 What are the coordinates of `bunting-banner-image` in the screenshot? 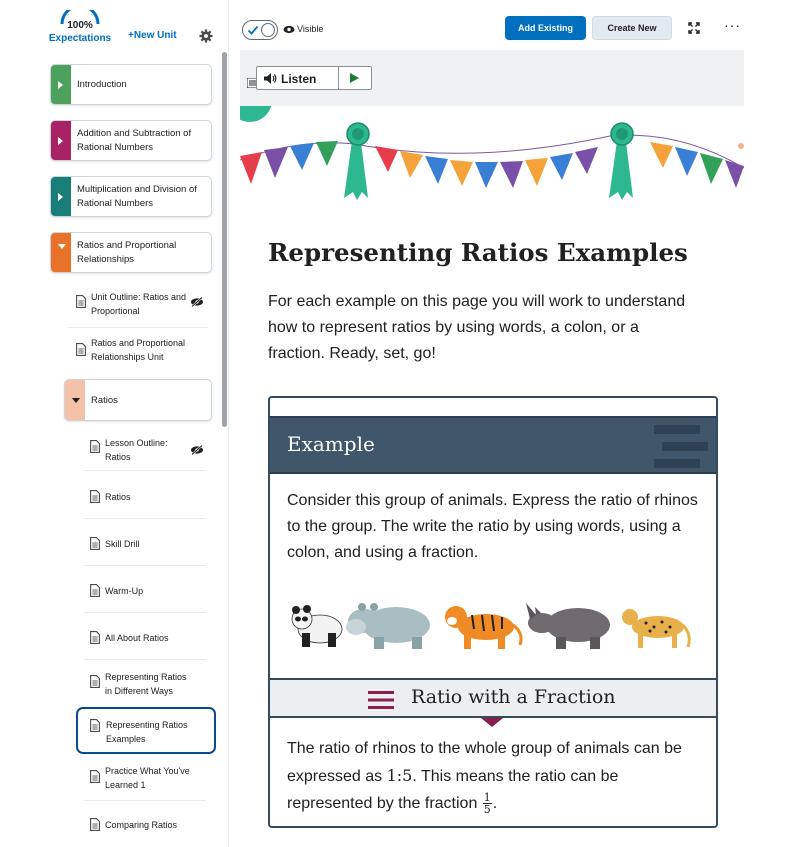 It's located at (492, 153).